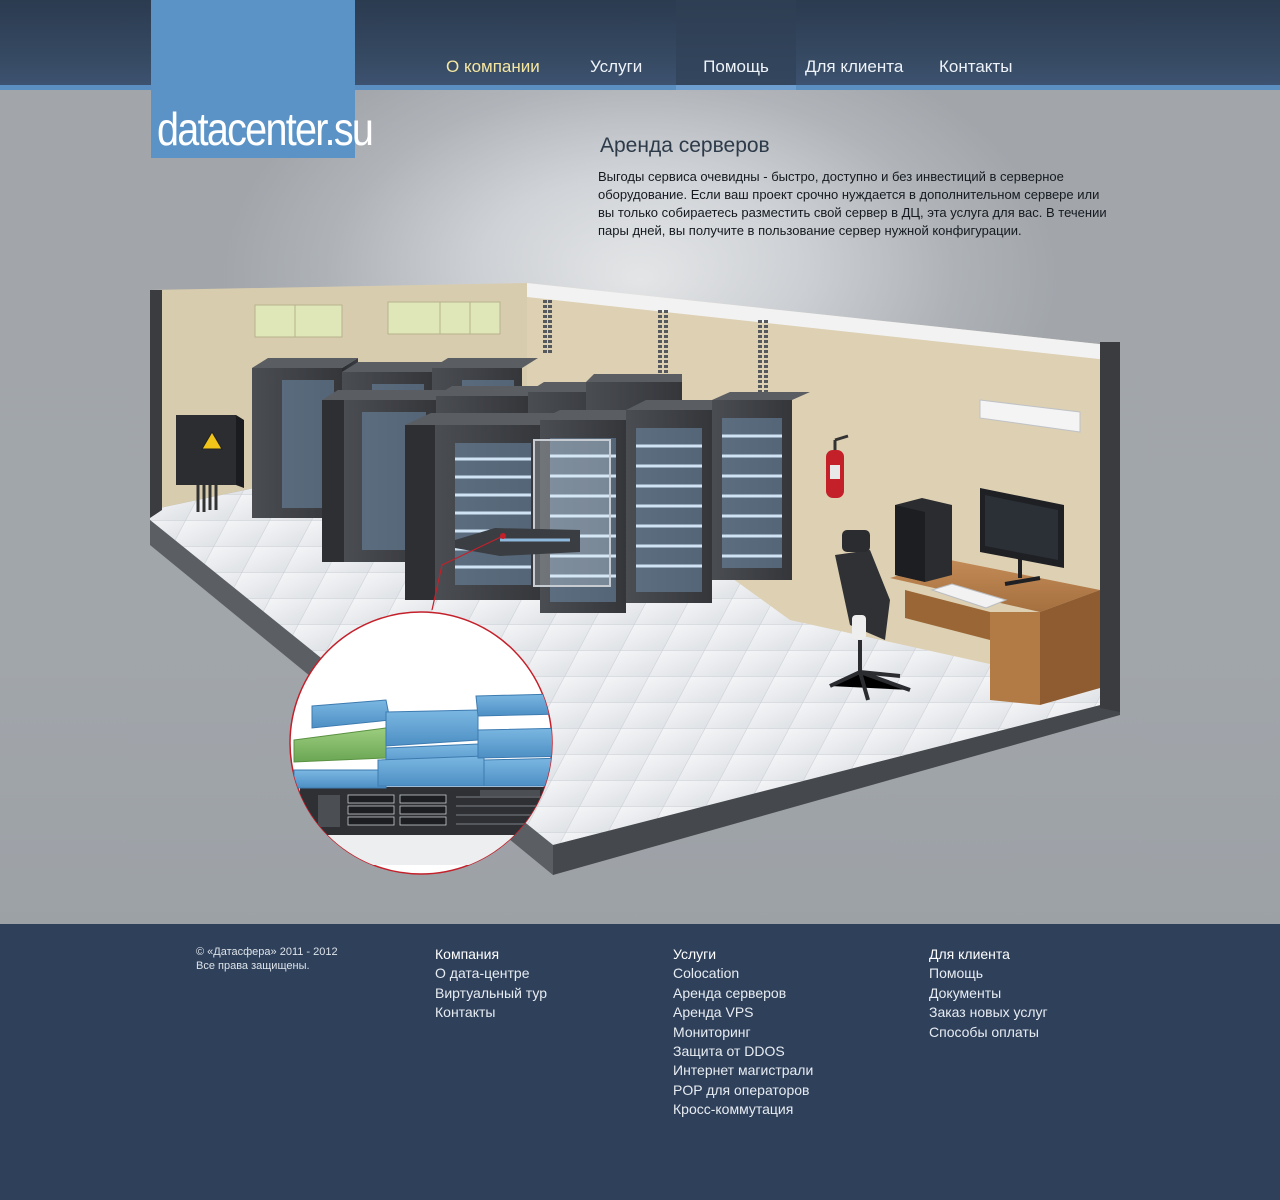 The height and width of the screenshot is (1200, 1280). Describe the element at coordinates (465, 1012) in the screenshot. I see `footer-link-contacts: Контакты` at that location.